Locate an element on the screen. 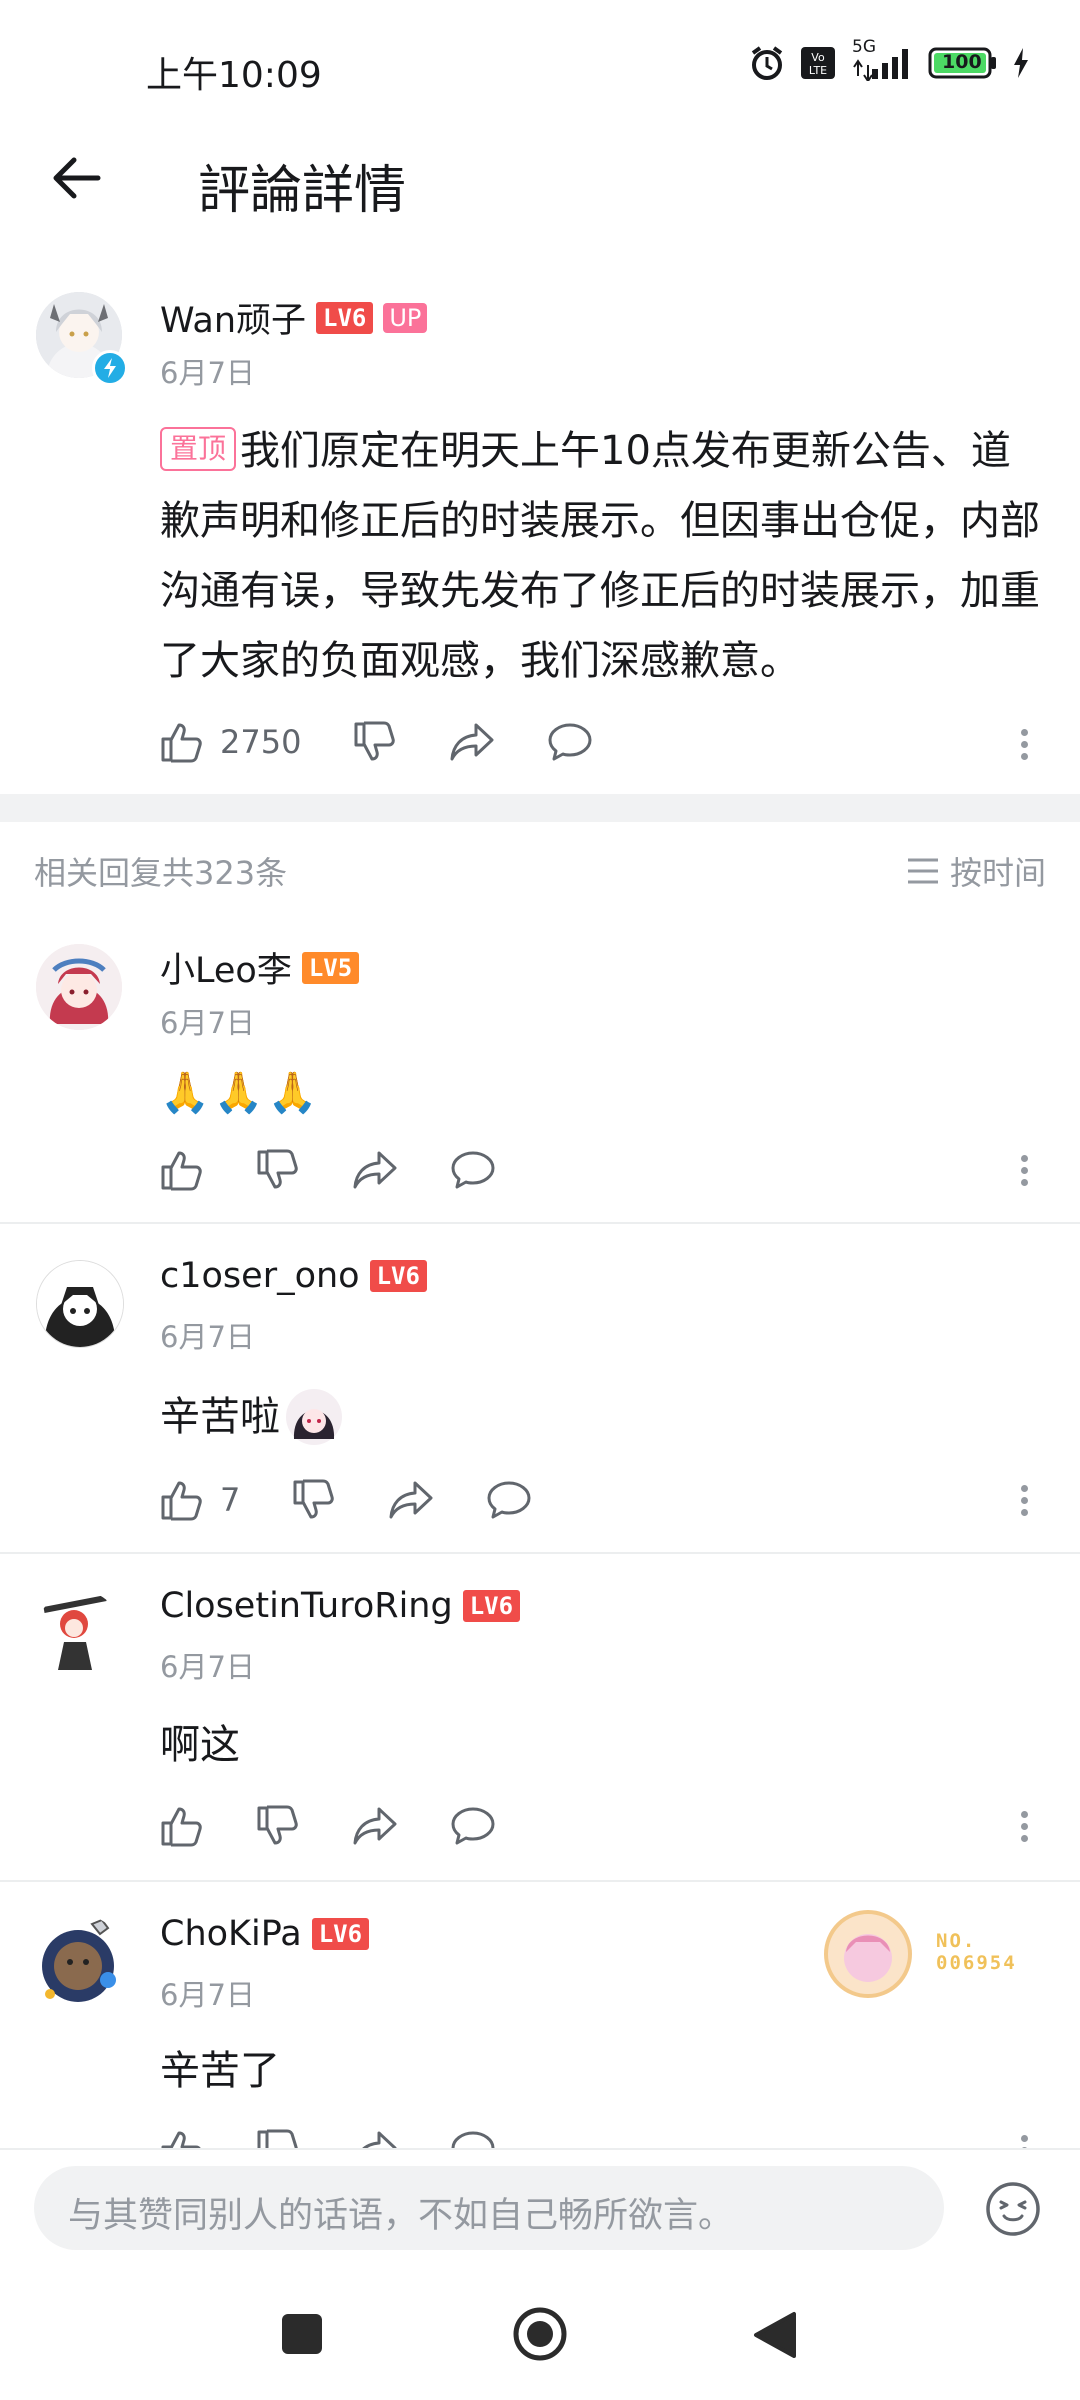 The width and height of the screenshot is (1080, 2400). home-button is located at coordinates (540, 2334).